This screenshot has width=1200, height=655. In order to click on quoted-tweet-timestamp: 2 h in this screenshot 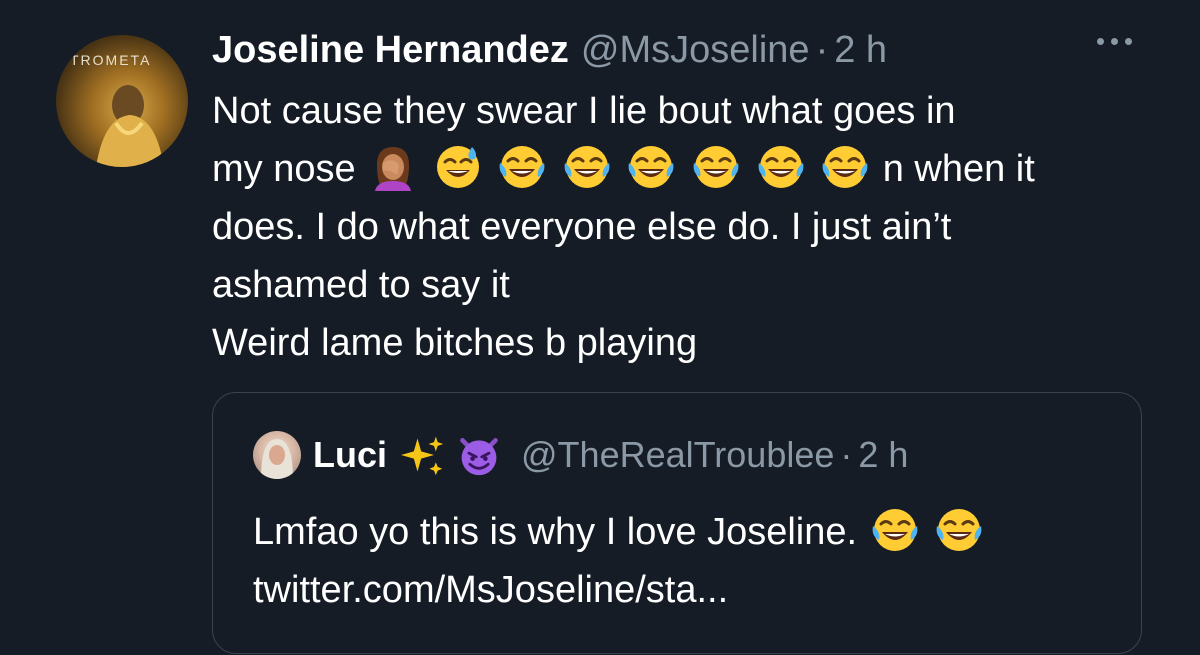, I will do `click(883, 455)`.